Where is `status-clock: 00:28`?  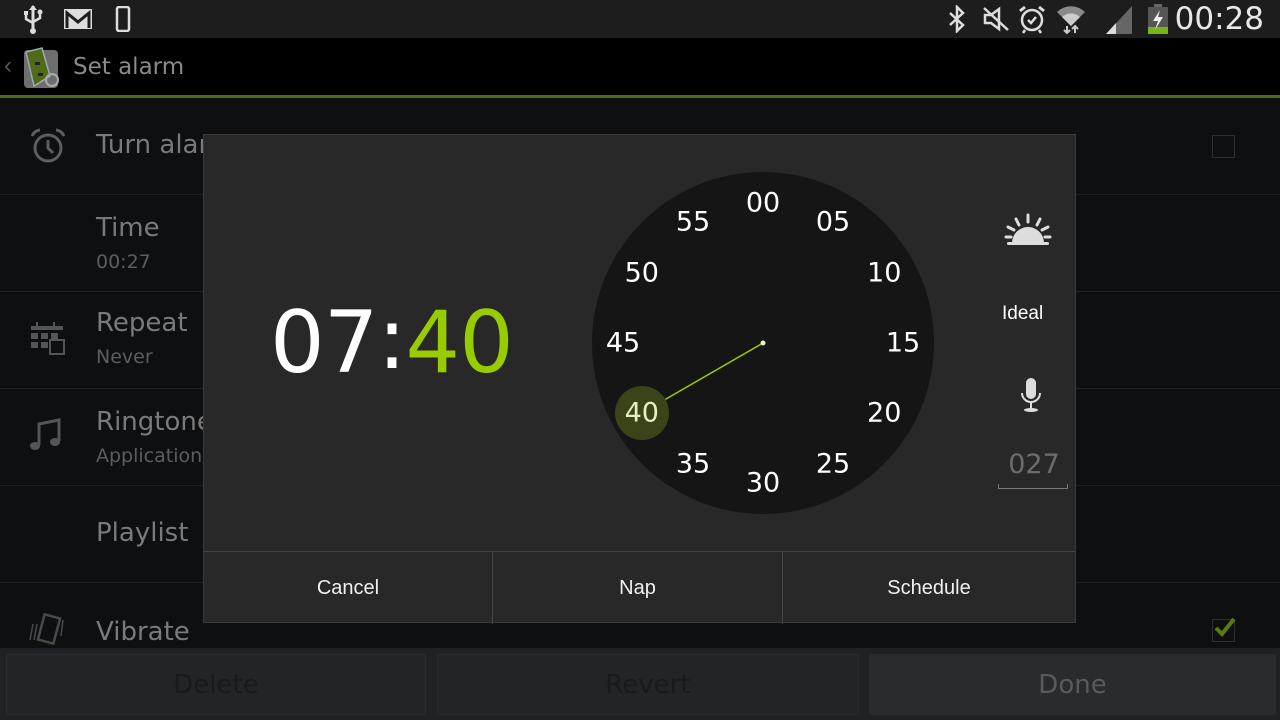
status-clock: 00:28 is located at coordinates (1219, 19).